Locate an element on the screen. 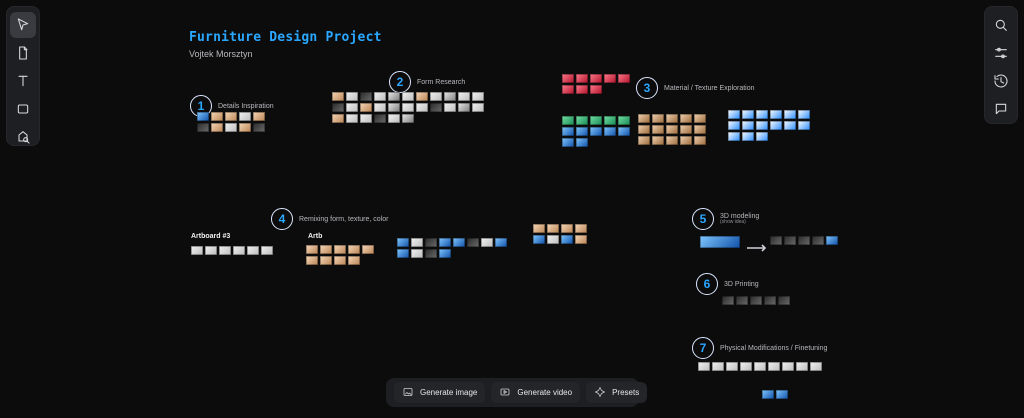  print-strip is located at coordinates (762, 300).